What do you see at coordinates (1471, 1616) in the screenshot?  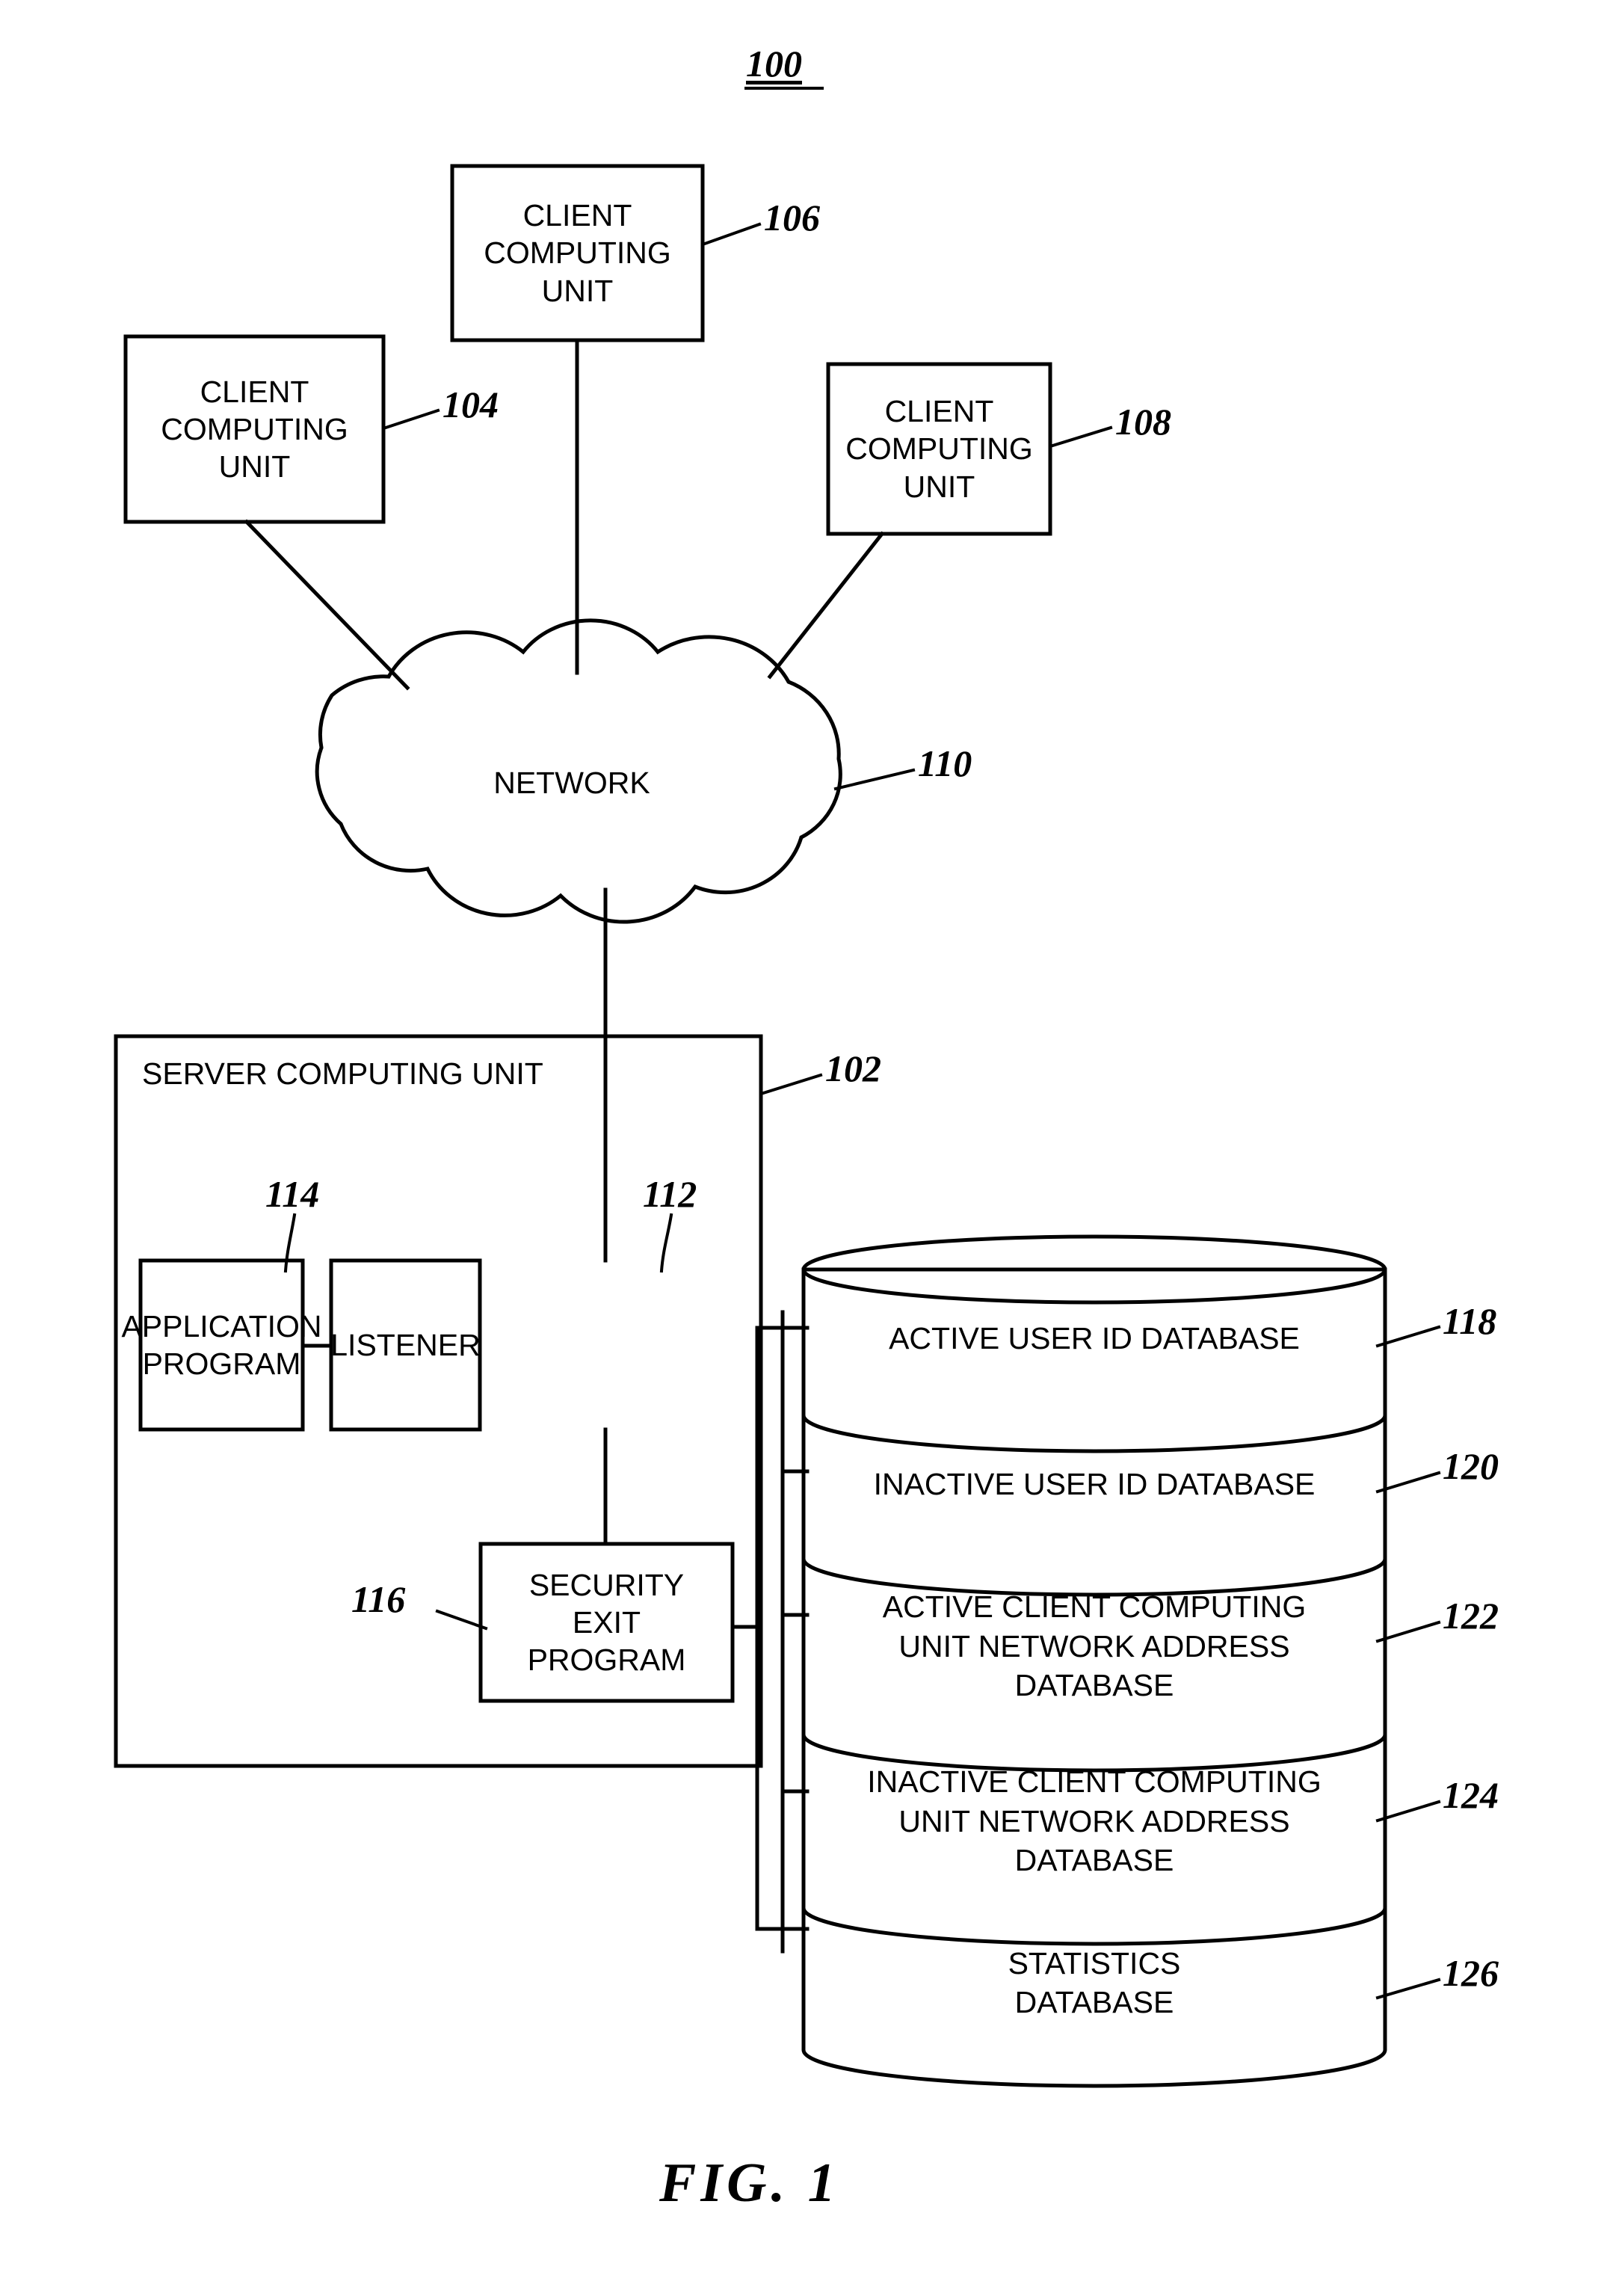 I see `ref-122: 122` at bounding box center [1471, 1616].